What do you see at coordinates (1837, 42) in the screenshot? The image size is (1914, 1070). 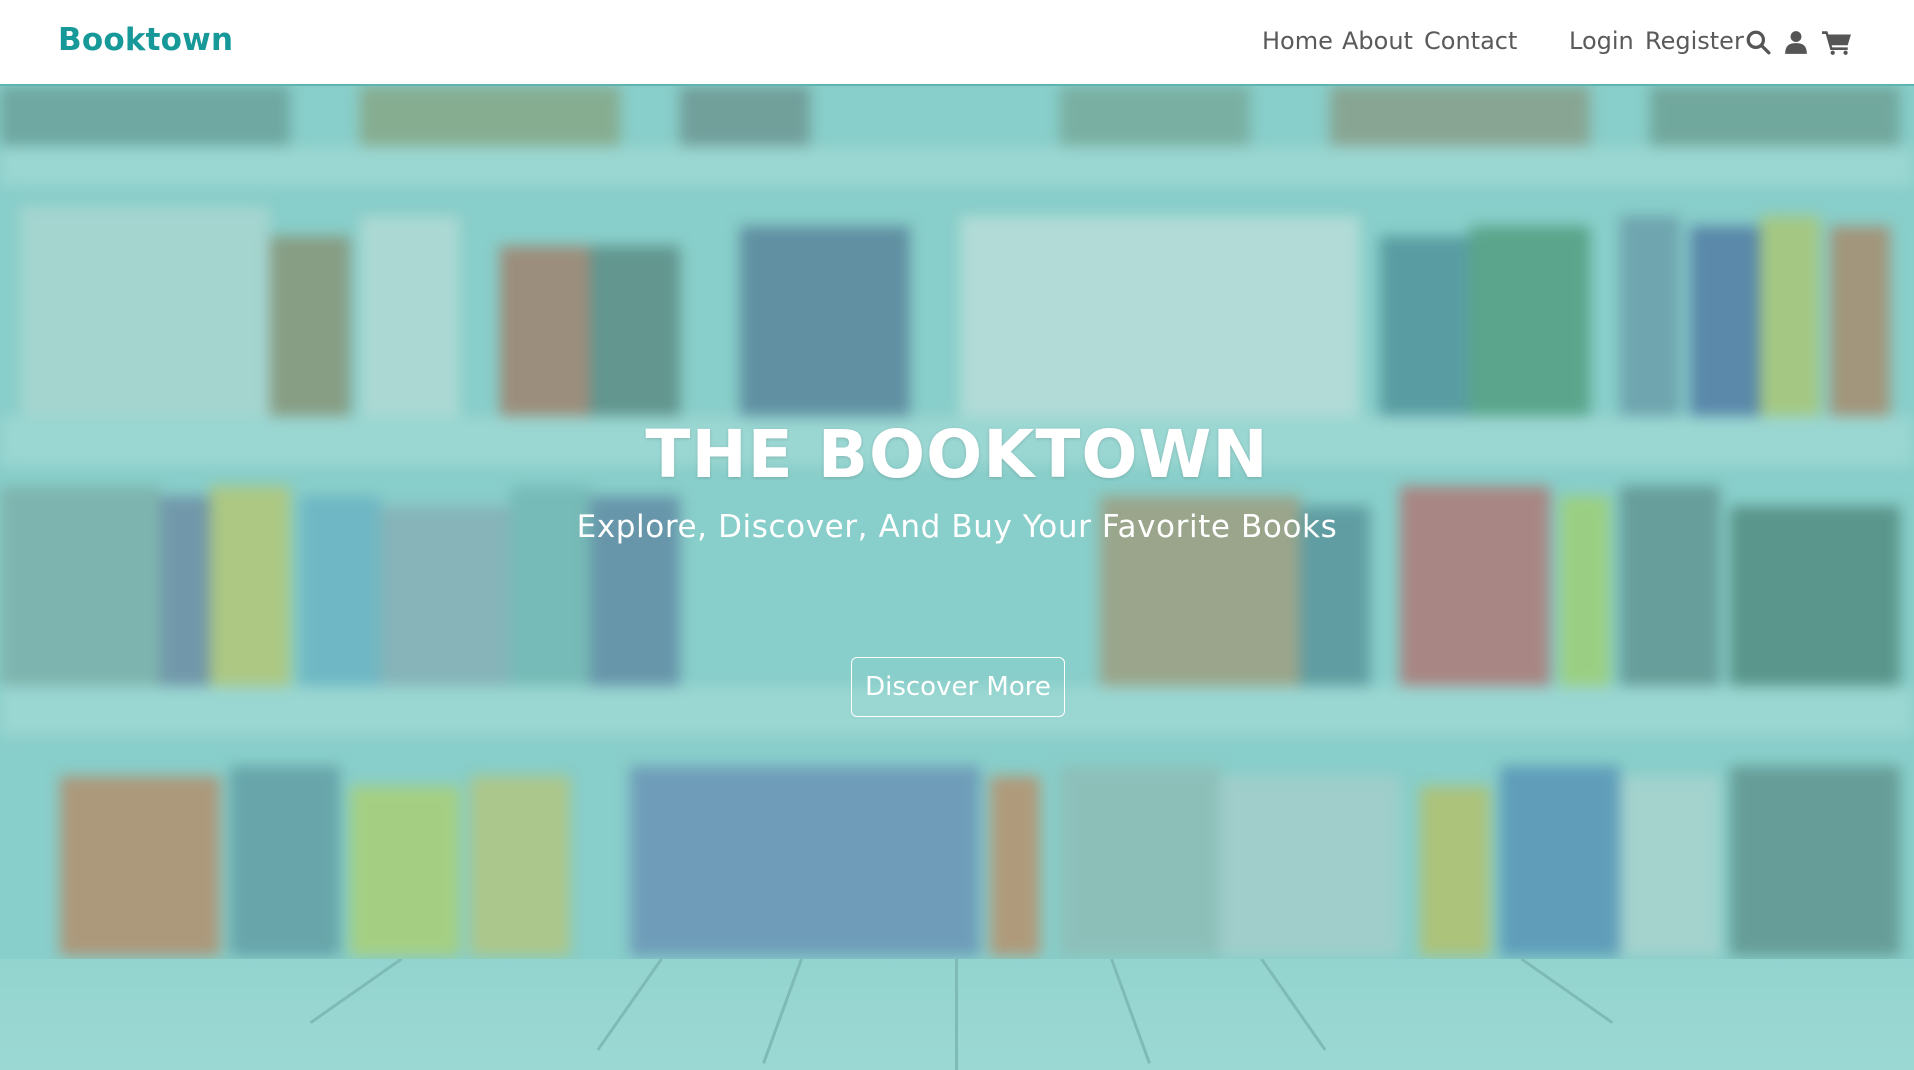 I see `cart-icon` at bounding box center [1837, 42].